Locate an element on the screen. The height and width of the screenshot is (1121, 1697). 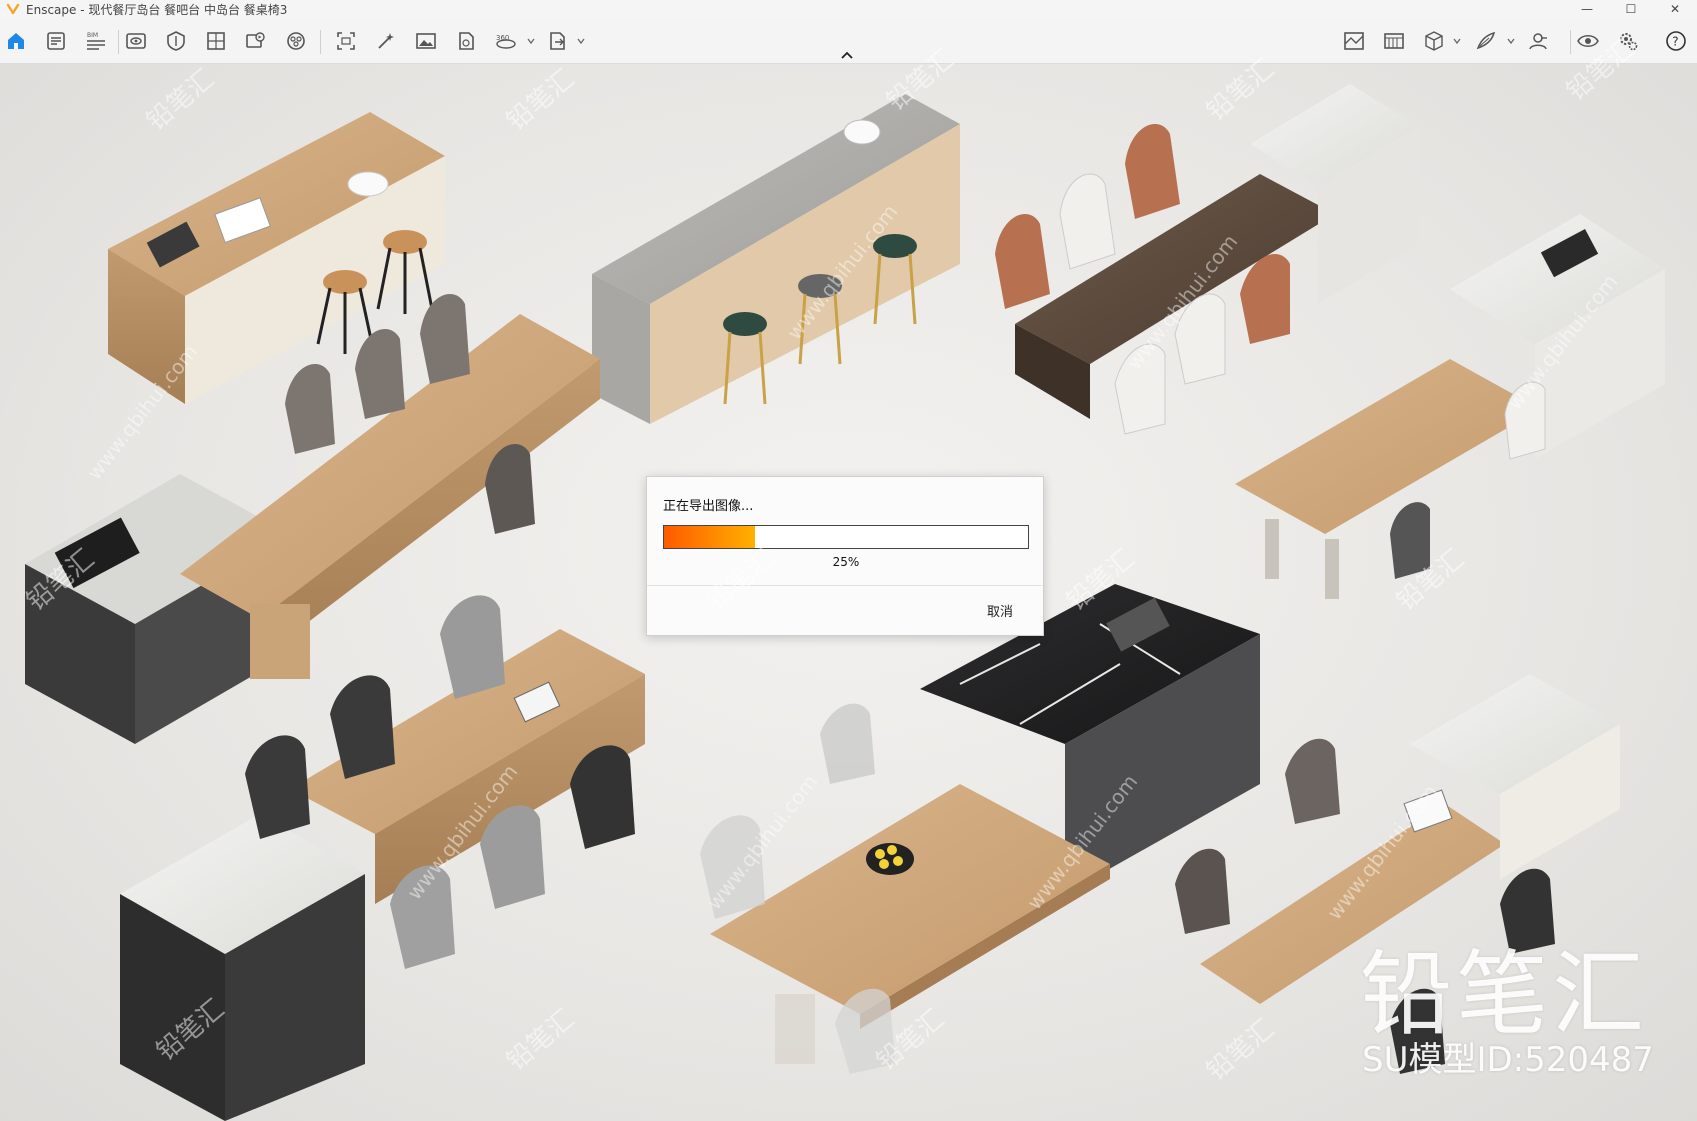
vr-icon is located at coordinates (296, 41).